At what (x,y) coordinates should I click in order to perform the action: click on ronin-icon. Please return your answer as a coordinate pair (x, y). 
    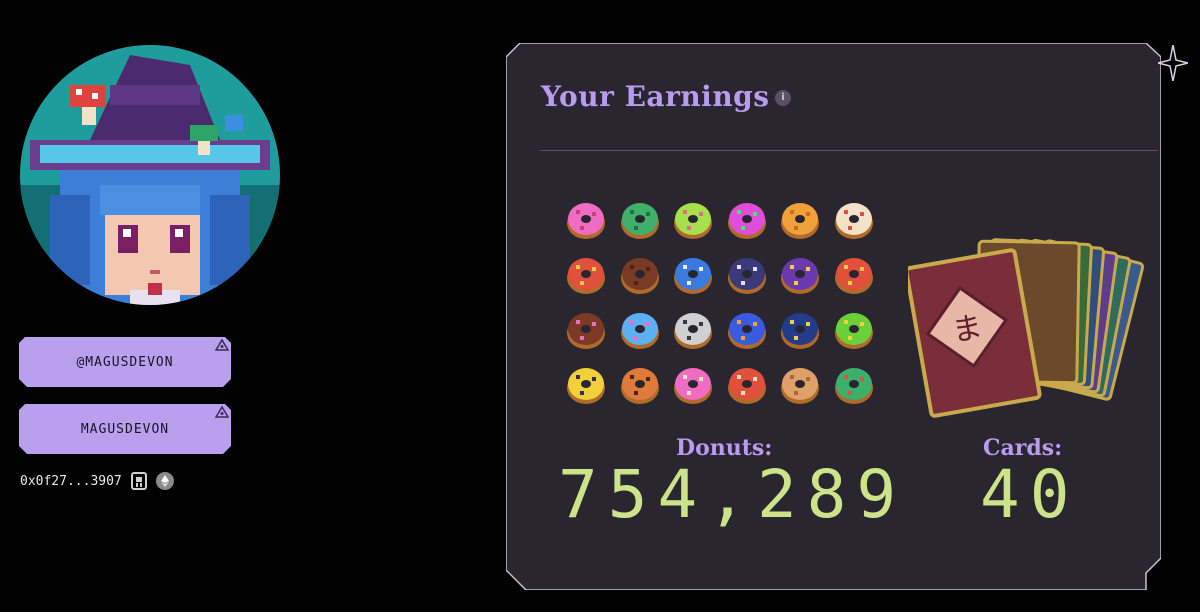
    Looking at the image, I should click on (139, 481).